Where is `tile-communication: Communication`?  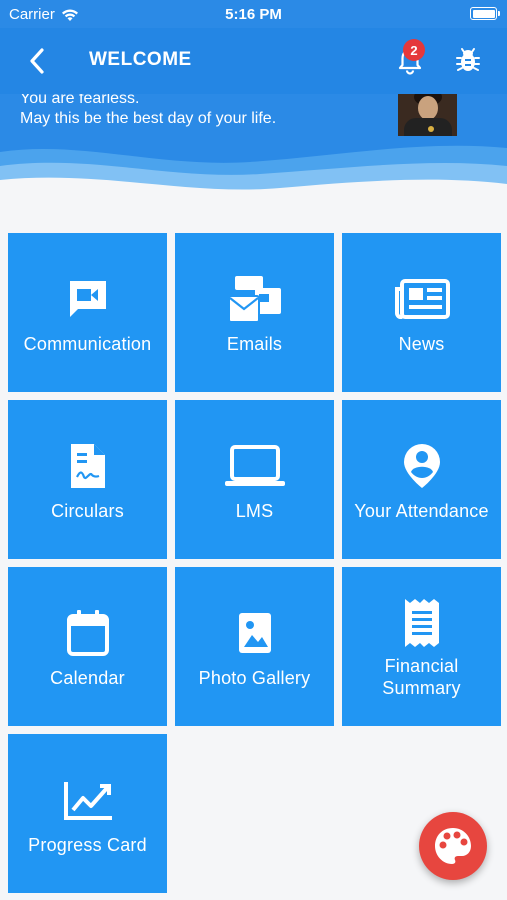
tile-communication: Communication is located at coordinates (87, 312).